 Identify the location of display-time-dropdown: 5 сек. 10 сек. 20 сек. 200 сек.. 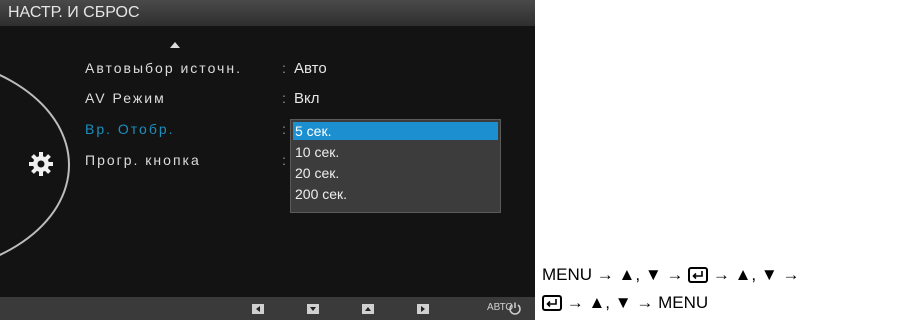
(395, 166).